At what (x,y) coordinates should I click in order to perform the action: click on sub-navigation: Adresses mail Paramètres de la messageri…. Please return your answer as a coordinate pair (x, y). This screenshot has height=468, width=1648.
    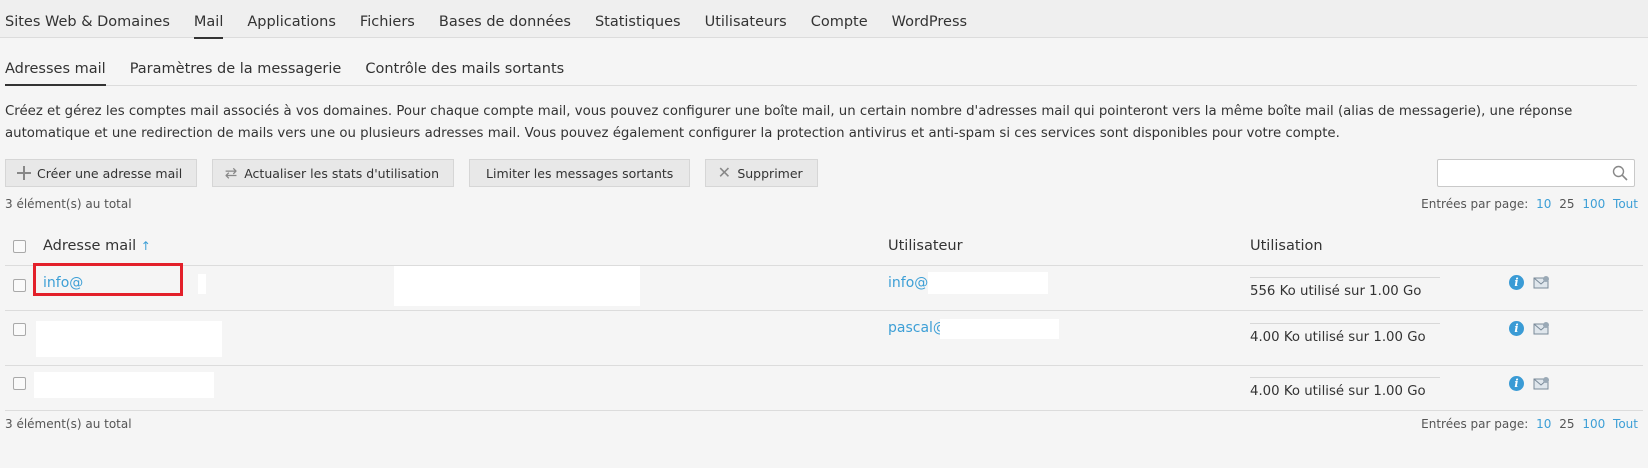
    Looking at the image, I should click on (821, 71).